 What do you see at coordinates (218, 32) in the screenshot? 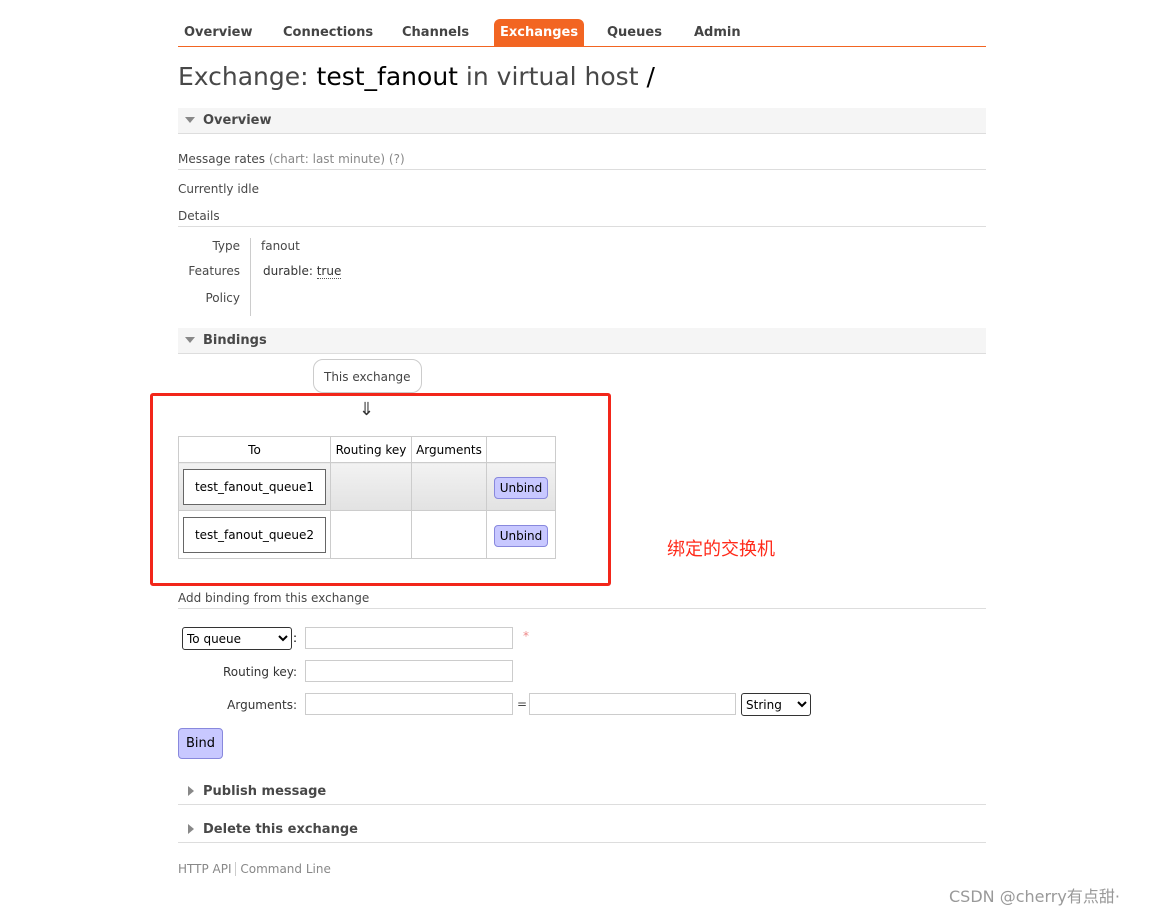
I see `tab-overview: Overview` at bounding box center [218, 32].